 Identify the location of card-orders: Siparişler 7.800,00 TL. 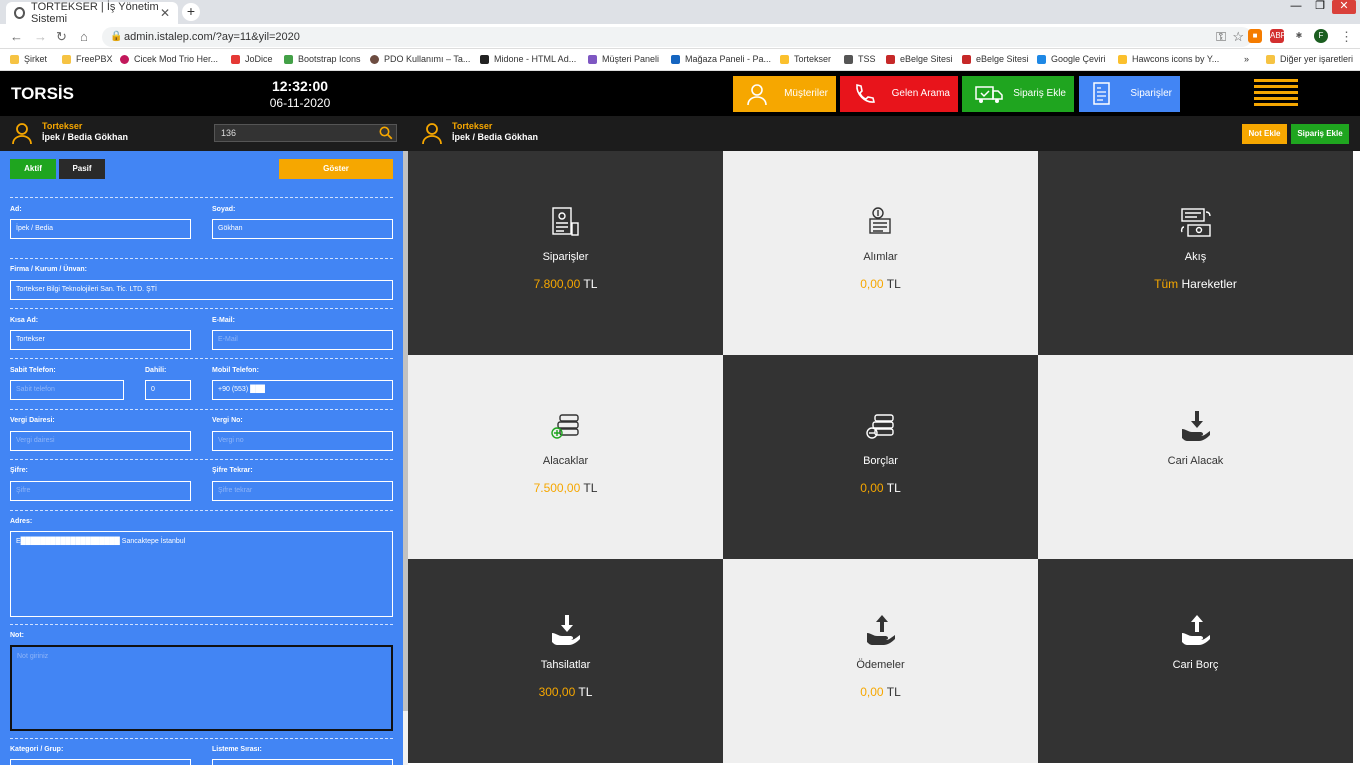
(565, 253).